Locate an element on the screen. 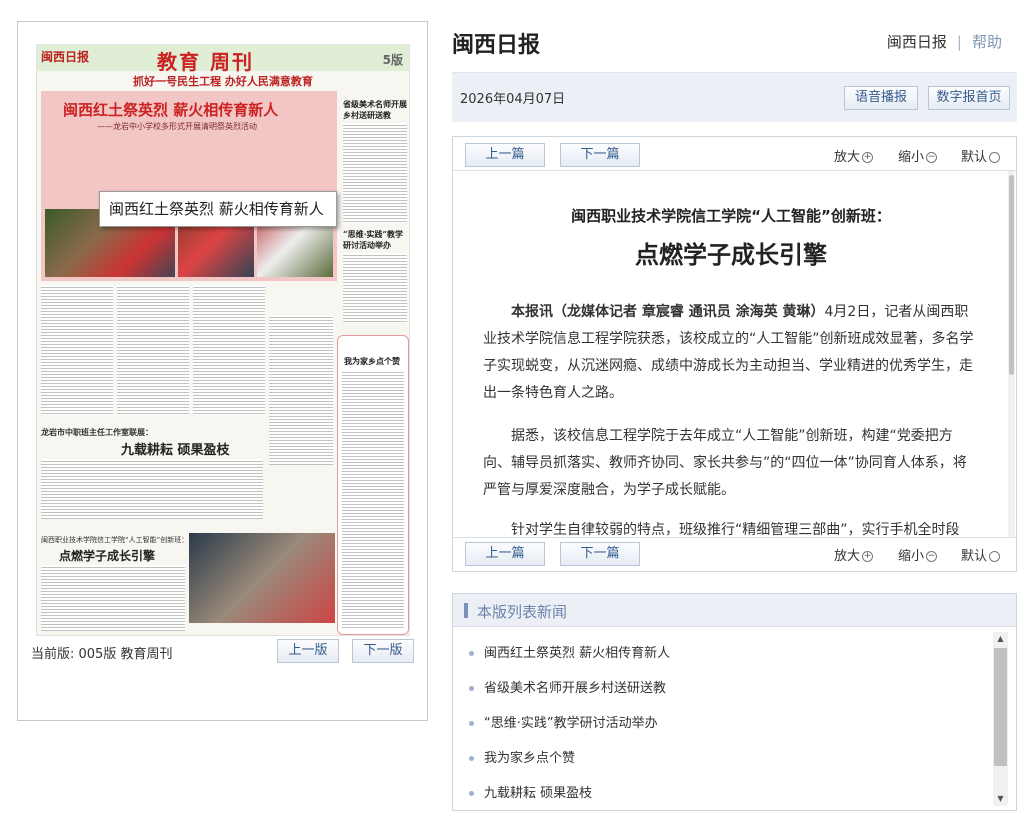  news-list-item: 省级美术名师开展乡村送研送教 is located at coordinates (567, 687).